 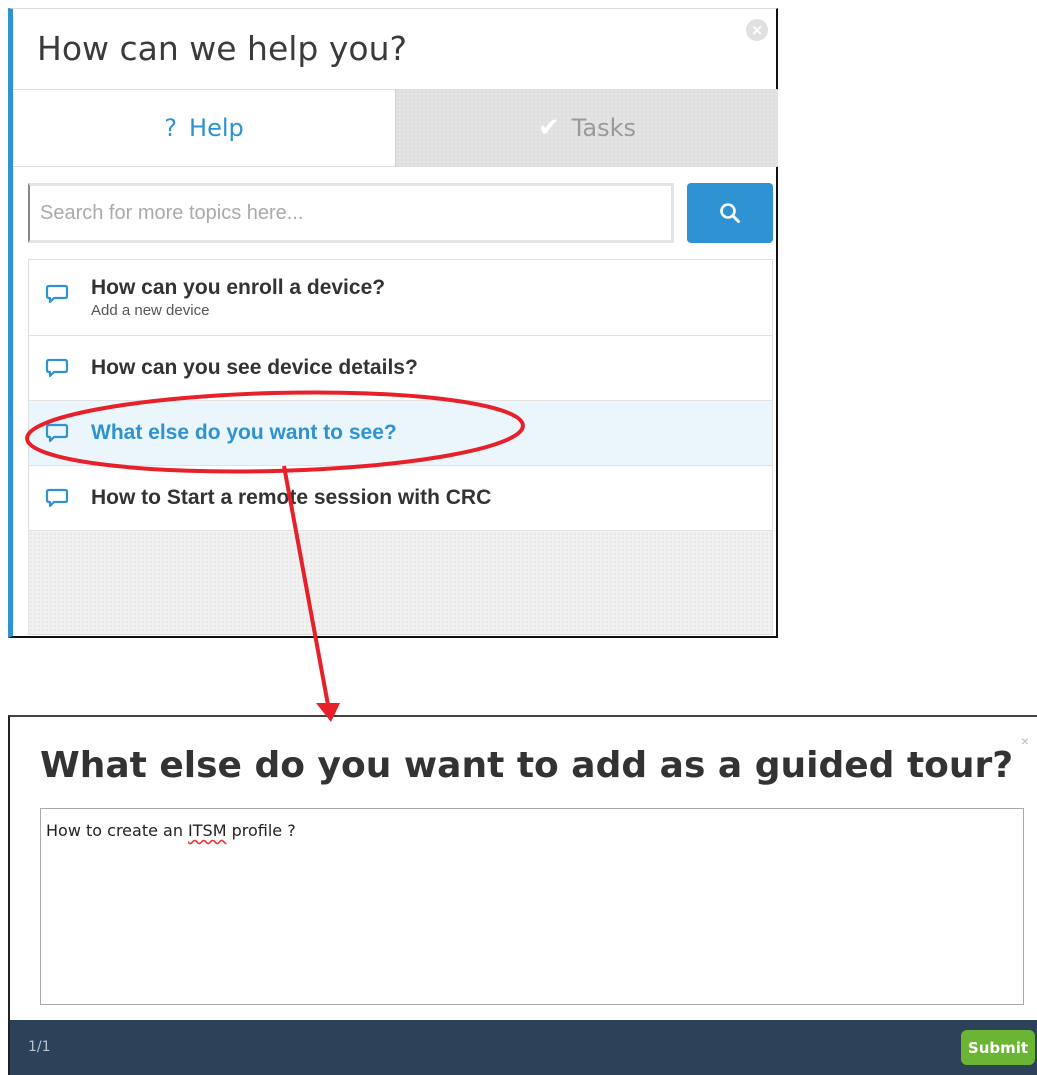 I want to click on search-bar, so click(x=400, y=213).